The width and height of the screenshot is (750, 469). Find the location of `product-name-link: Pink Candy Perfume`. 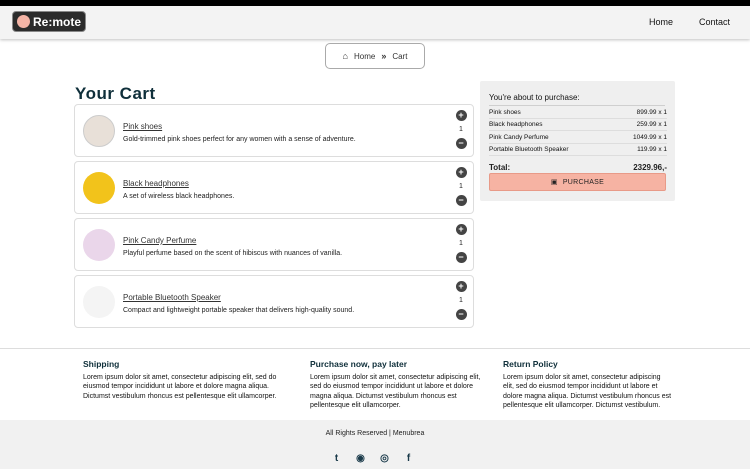

product-name-link: Pink Candy Perfume is located at coordinates (159, 240).